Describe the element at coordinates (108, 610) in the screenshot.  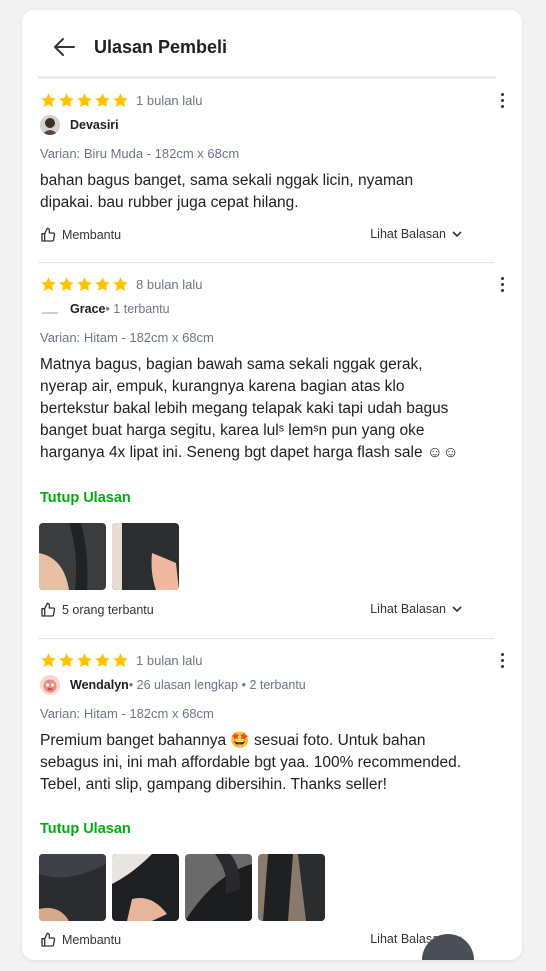
I see `helpful-label: 5 orang terbantu` at that location.